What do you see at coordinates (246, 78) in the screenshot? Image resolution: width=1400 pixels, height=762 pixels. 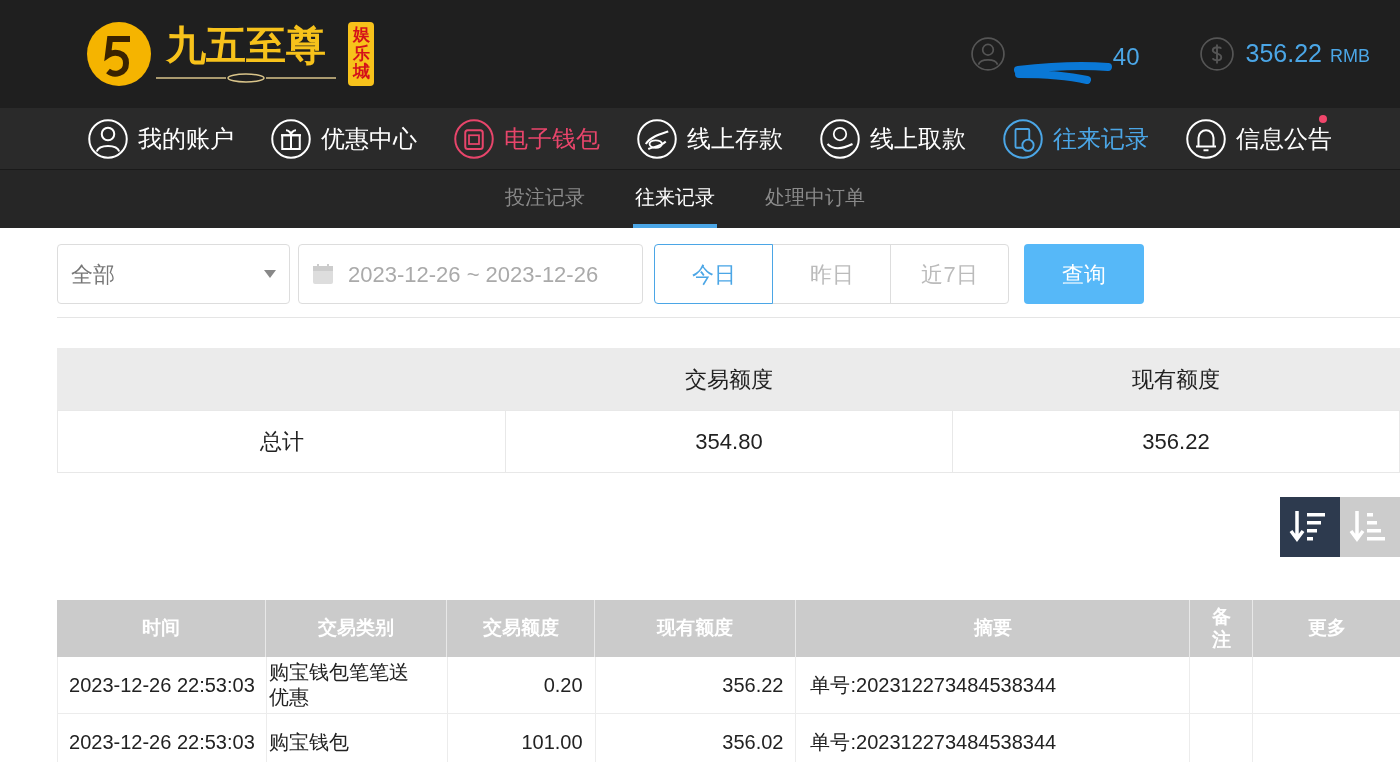 I see `ornament-icon` at bounding box center [246, 78].